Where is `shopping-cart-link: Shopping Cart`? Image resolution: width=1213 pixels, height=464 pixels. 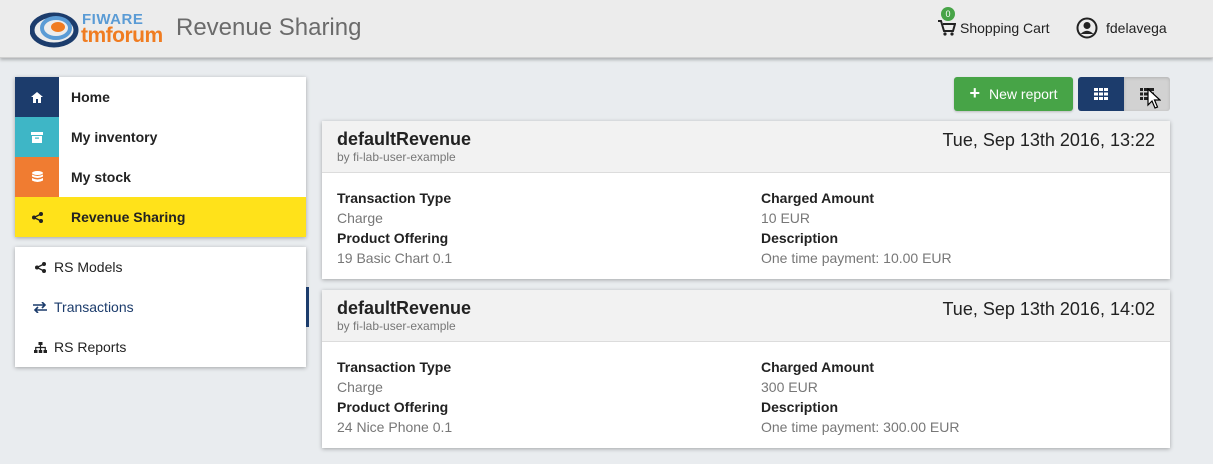
shopping-cart-link: Shopping Cart is located at coordinates (994, 28).